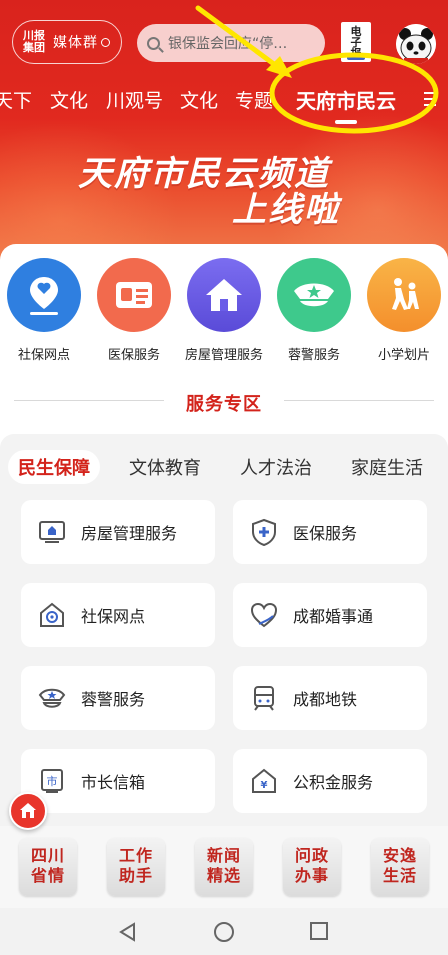 This screenshot has width=448, height=955. Describe the element at coordinates (276, 467) in the screenshot. I see `zone-tab-talent-law: 人才法治` at that location.